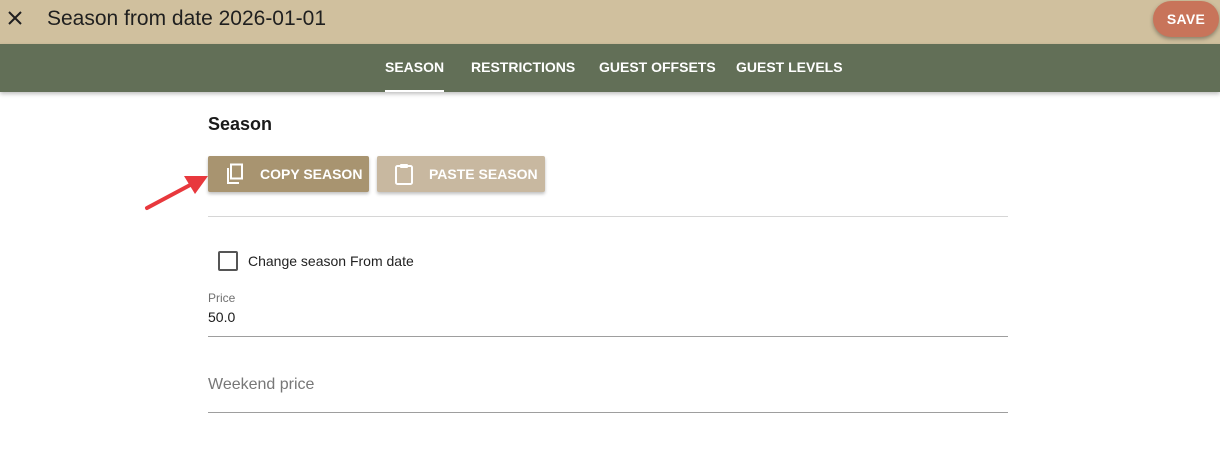 This screenshot has width=1220, height=456. What do you see at coordinates (608, 386) in the screenshot?
I see `weekend-price-input` at bounding box center [608, 386].